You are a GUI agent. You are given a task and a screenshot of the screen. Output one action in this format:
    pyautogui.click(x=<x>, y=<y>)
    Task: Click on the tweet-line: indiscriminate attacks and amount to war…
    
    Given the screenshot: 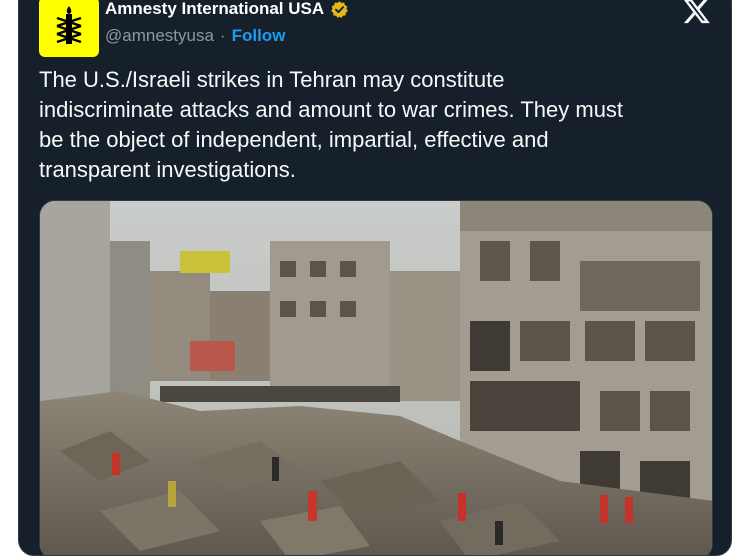 What is the action you would take?
    pyautogui.click(x=331, y=109)
    